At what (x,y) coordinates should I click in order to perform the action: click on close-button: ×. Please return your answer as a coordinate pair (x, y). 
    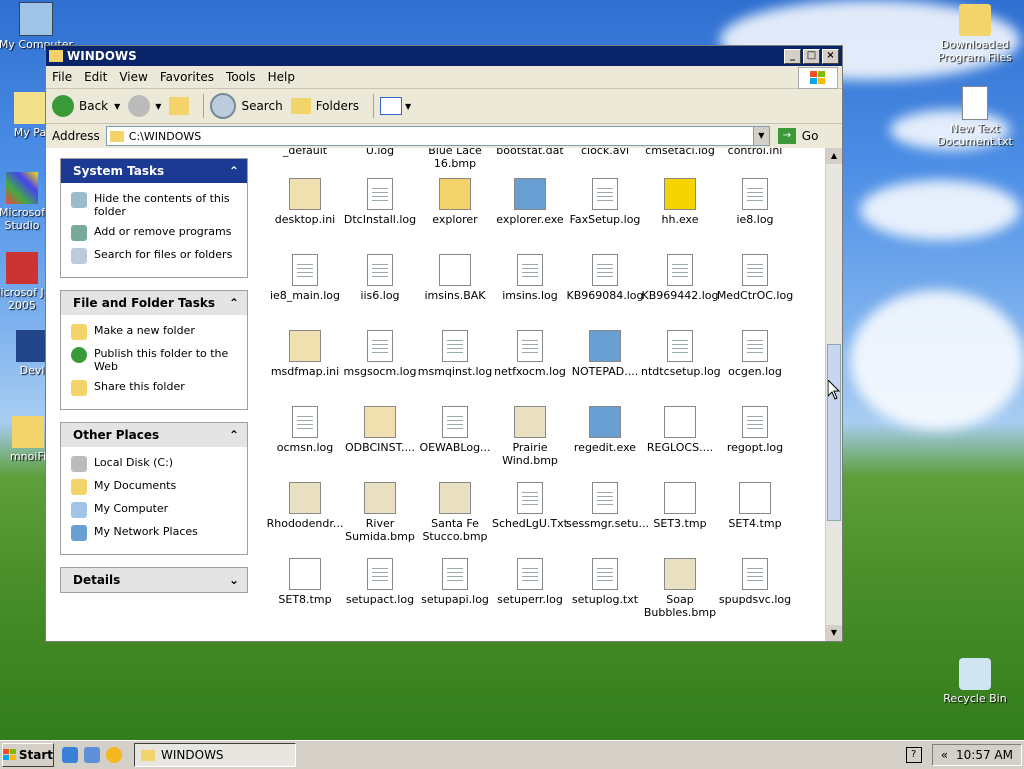
    Looking at the image, I should click on (830, 56).